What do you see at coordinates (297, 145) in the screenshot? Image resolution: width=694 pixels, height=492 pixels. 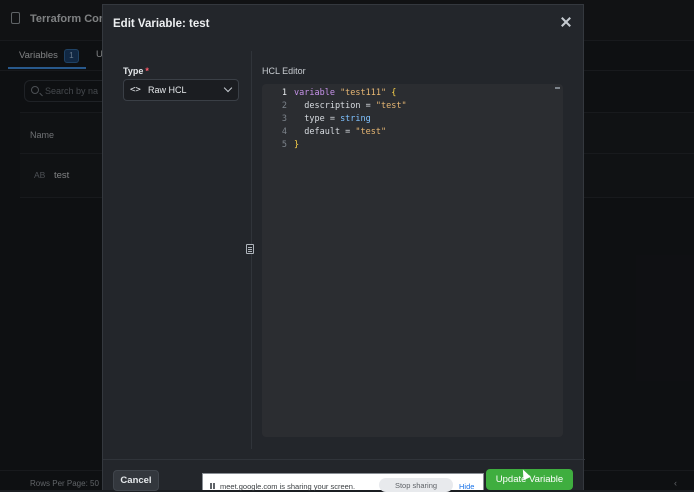 I see `code-token: }` at bounding box center [297, 145].